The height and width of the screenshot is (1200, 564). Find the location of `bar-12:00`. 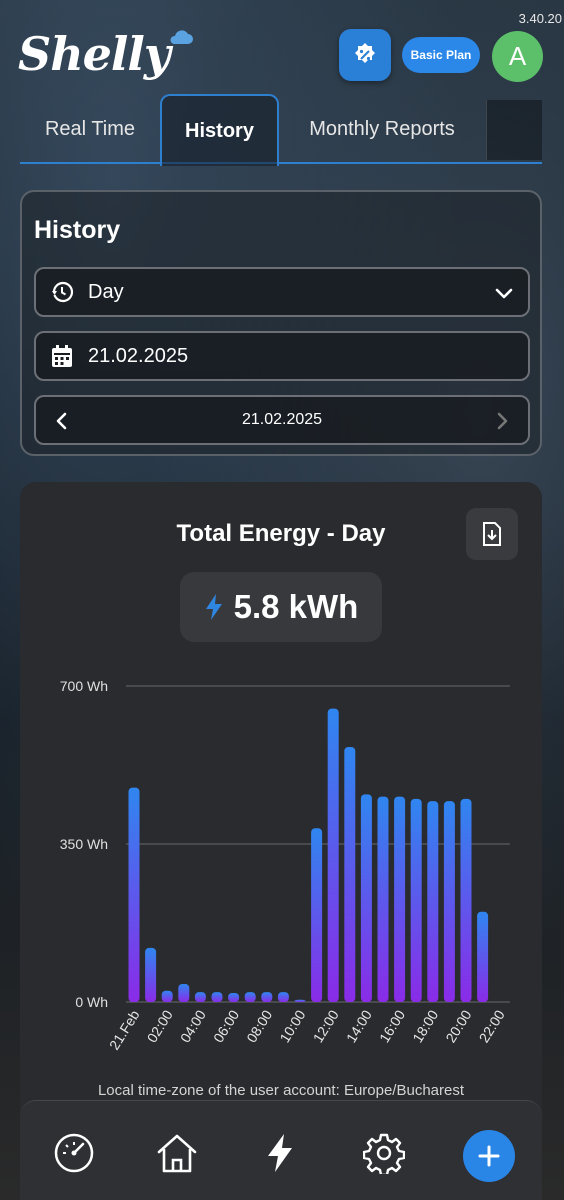

bar-12:00 is located at coordinates (333, 855).